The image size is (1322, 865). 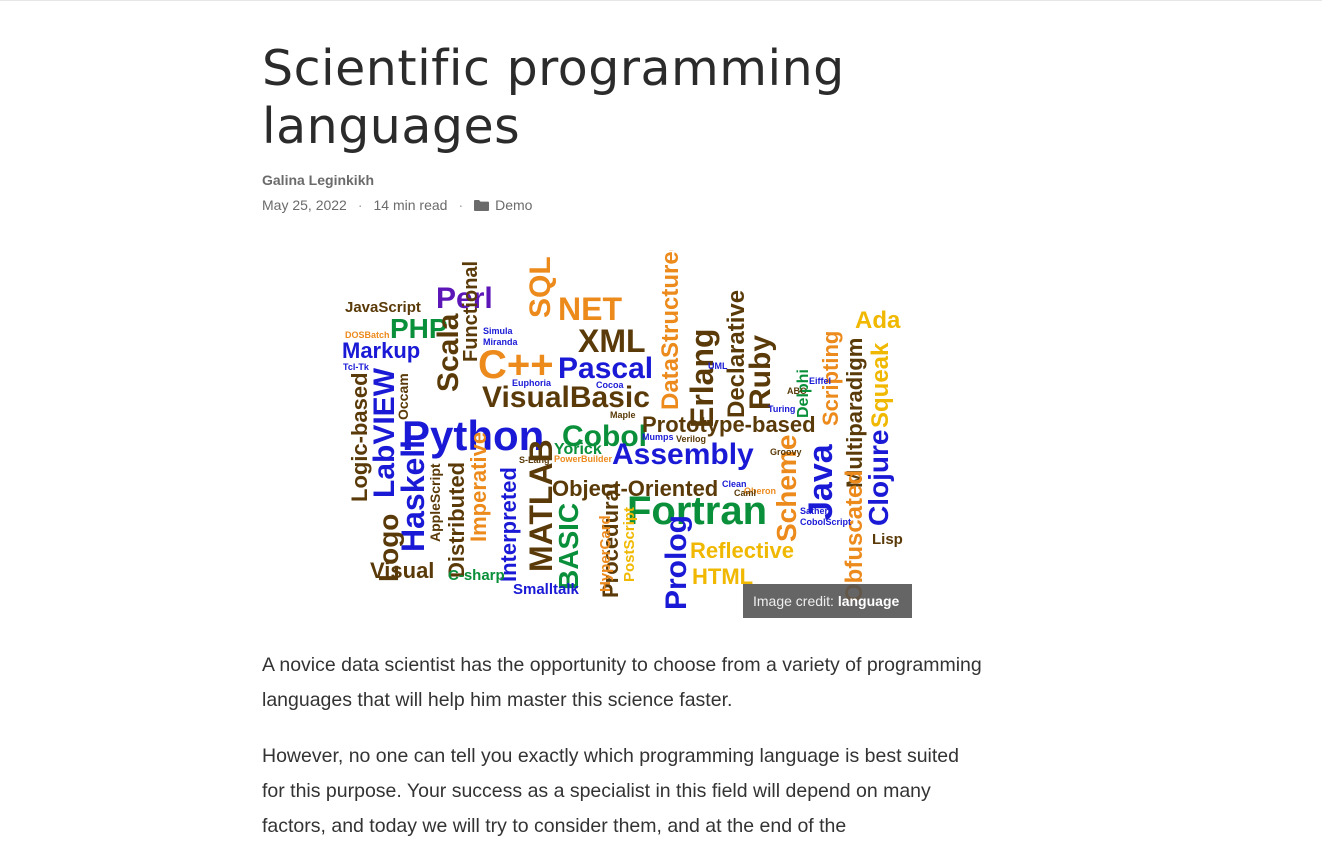 I want to click on word-cloud-term: PowerBuilder, so click(x=583, y=459).